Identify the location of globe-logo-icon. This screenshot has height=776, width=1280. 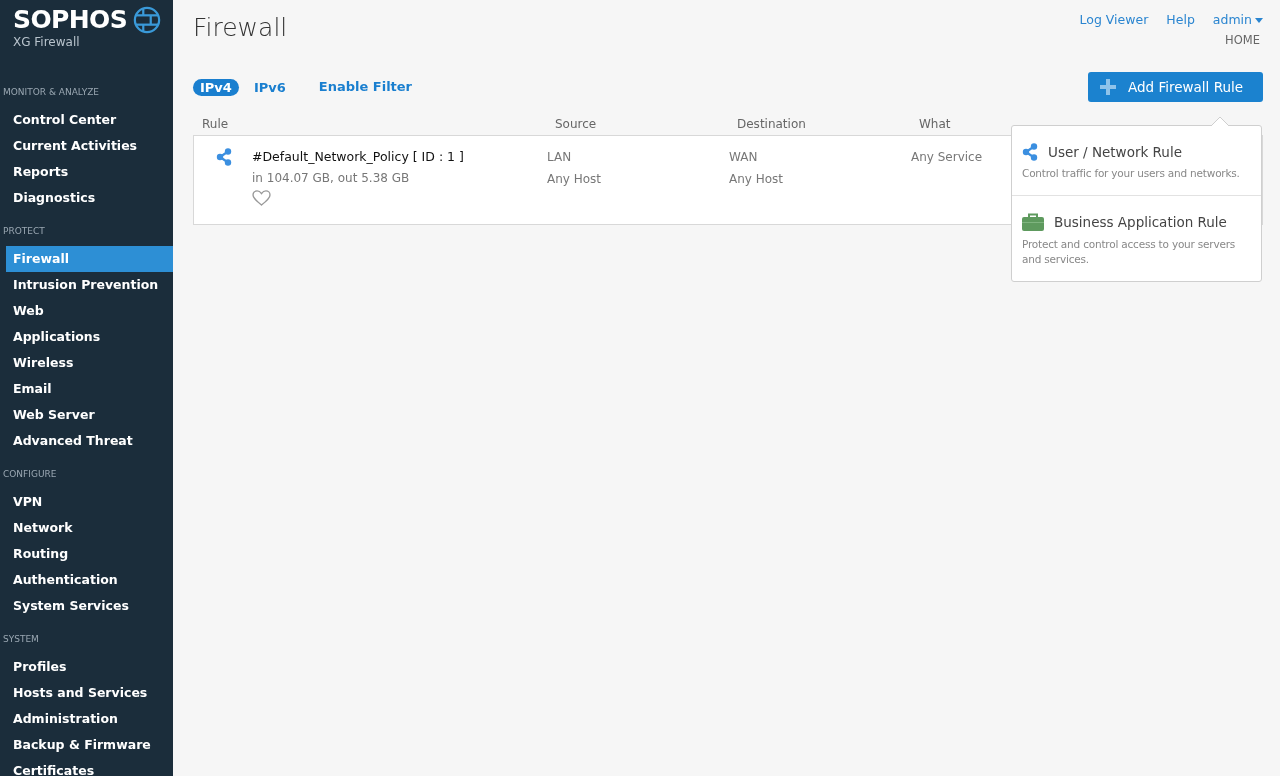
(147, 20).